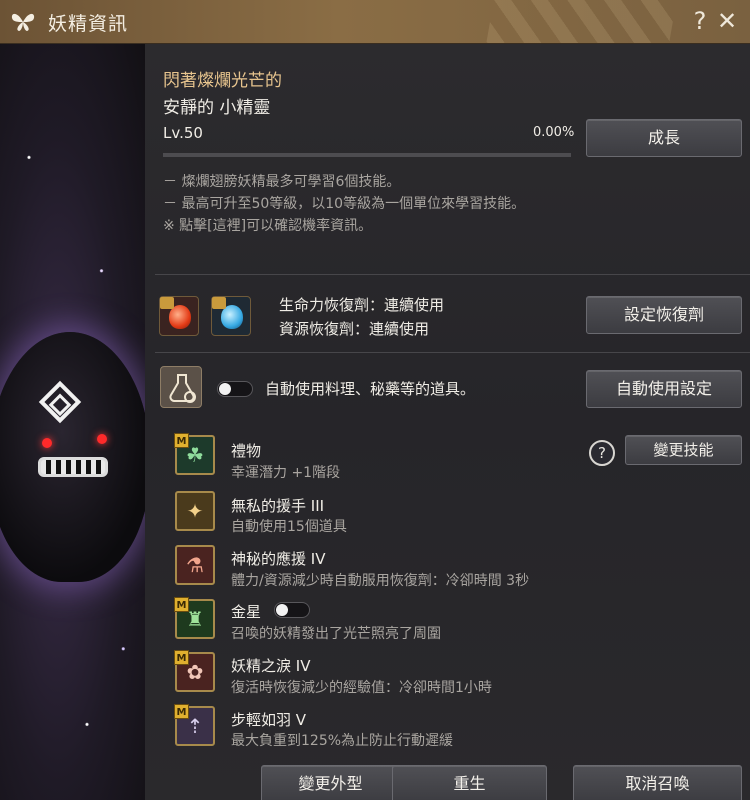 This screenshot has width=750, height=800. What do you see at coordinates (269, 720) in the screenshot?
I see `skill-name: 步輕如羽 V` at bounding box center [269, 720].